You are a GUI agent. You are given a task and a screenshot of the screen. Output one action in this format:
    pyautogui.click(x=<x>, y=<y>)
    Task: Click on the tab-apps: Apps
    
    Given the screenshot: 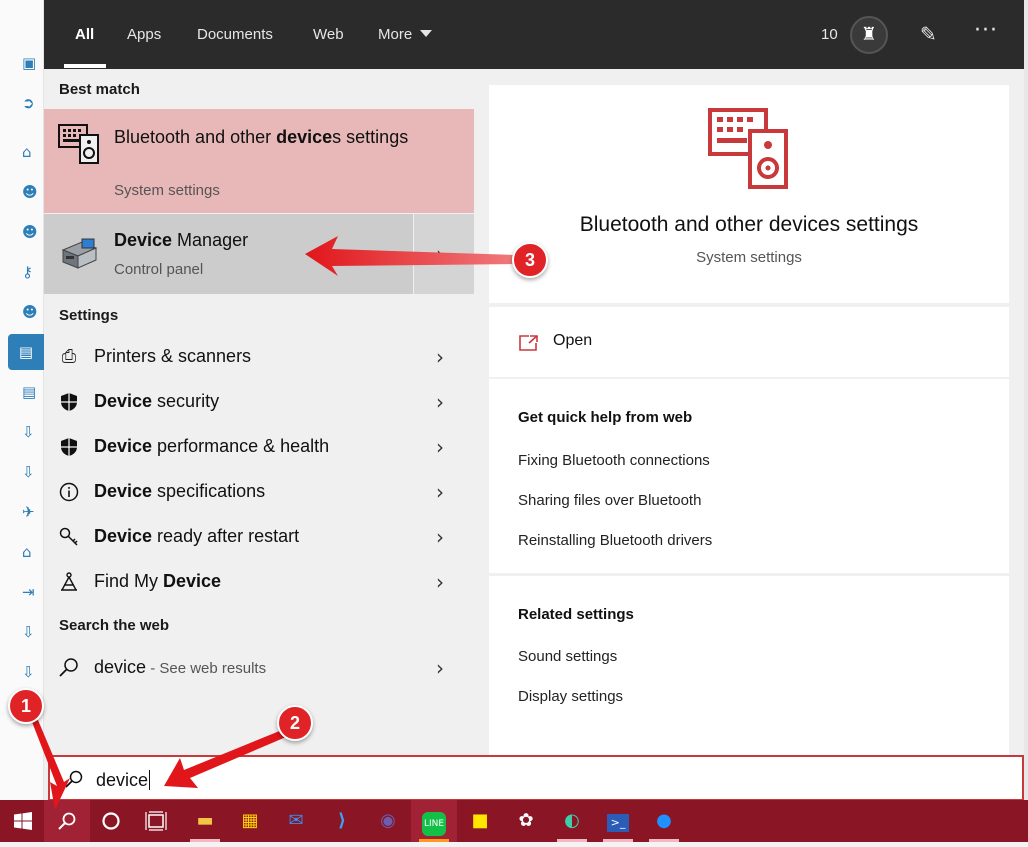 What is the action you would take?
    pyautogui.click(x=144, y=34)
    